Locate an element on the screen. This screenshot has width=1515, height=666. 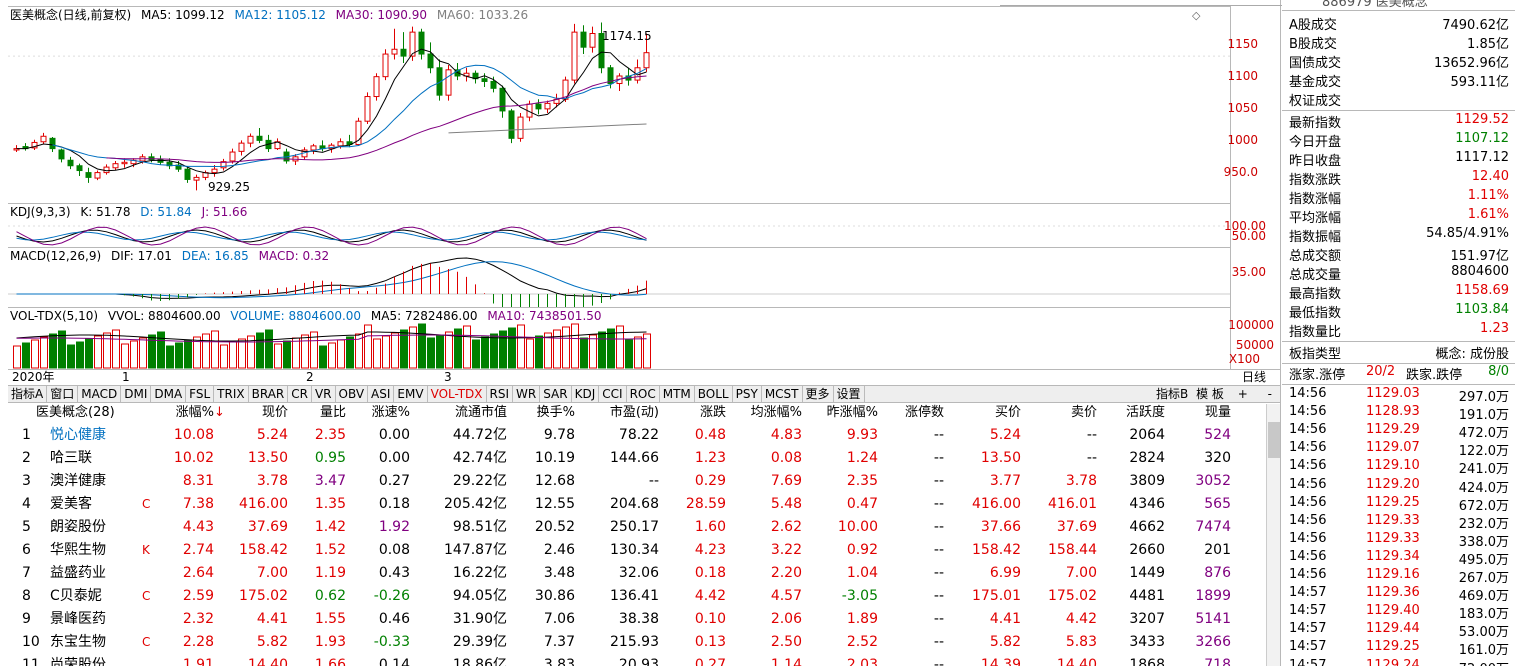
column-header: 涨速% is located at coordinates (378, 413).